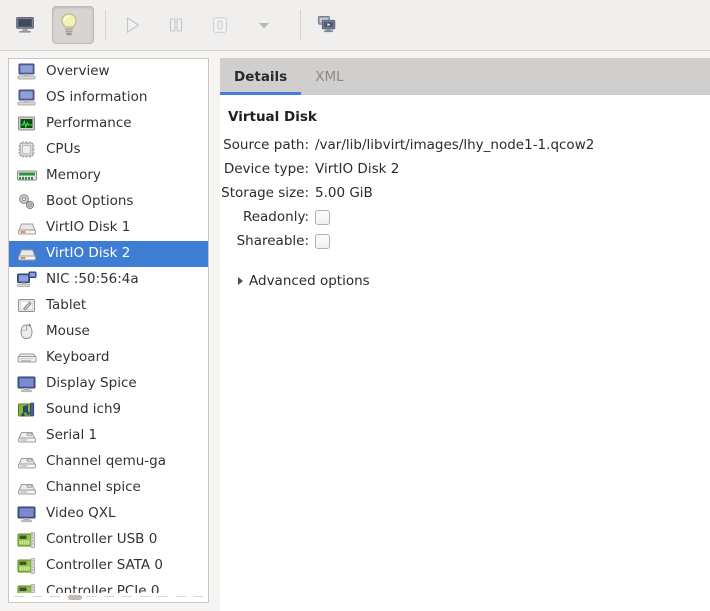 This screenshot has width=710, height=611. What do you see at coordinates (272, 241) in the screenshot?
I see `label-shareable: Shareable:` at bounding box center [272, 241].